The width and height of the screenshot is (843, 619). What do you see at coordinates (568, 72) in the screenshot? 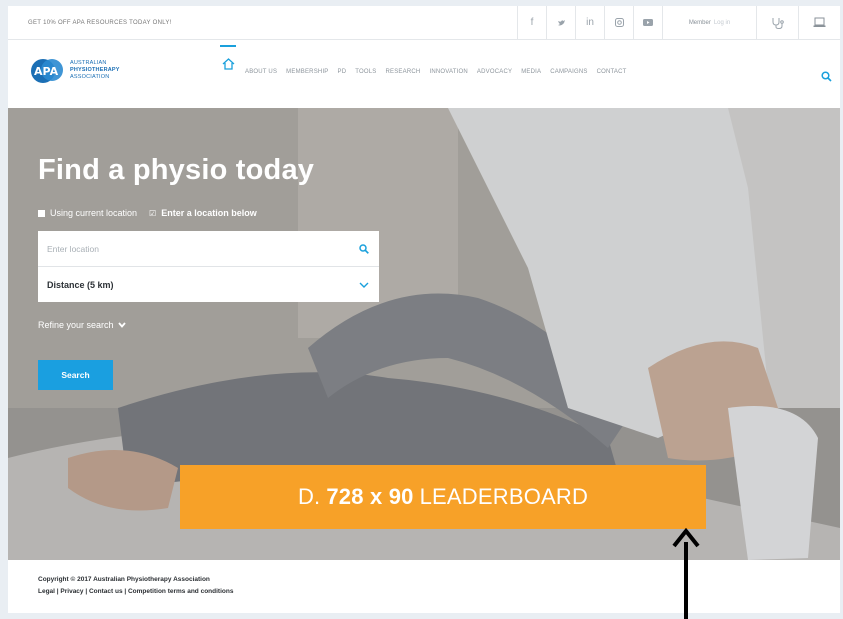
I see `nav-item-campaigns: CAMPAIGNS` at bounding box center [568, 72].